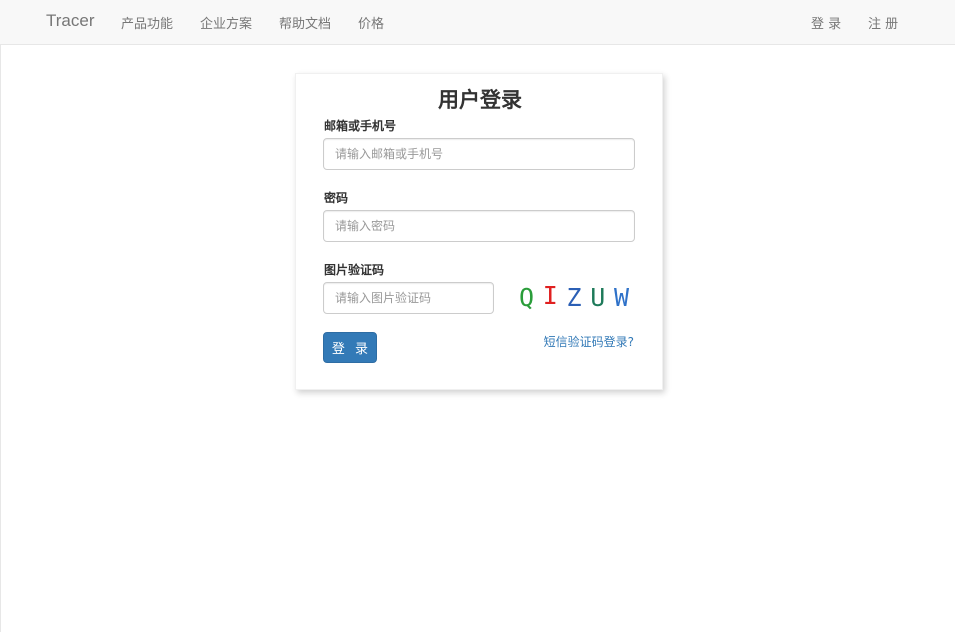  What do you see at coordinates (550, 295) in the screenshot?
I see `captcha-char: I` at bounding box center [550, 295].